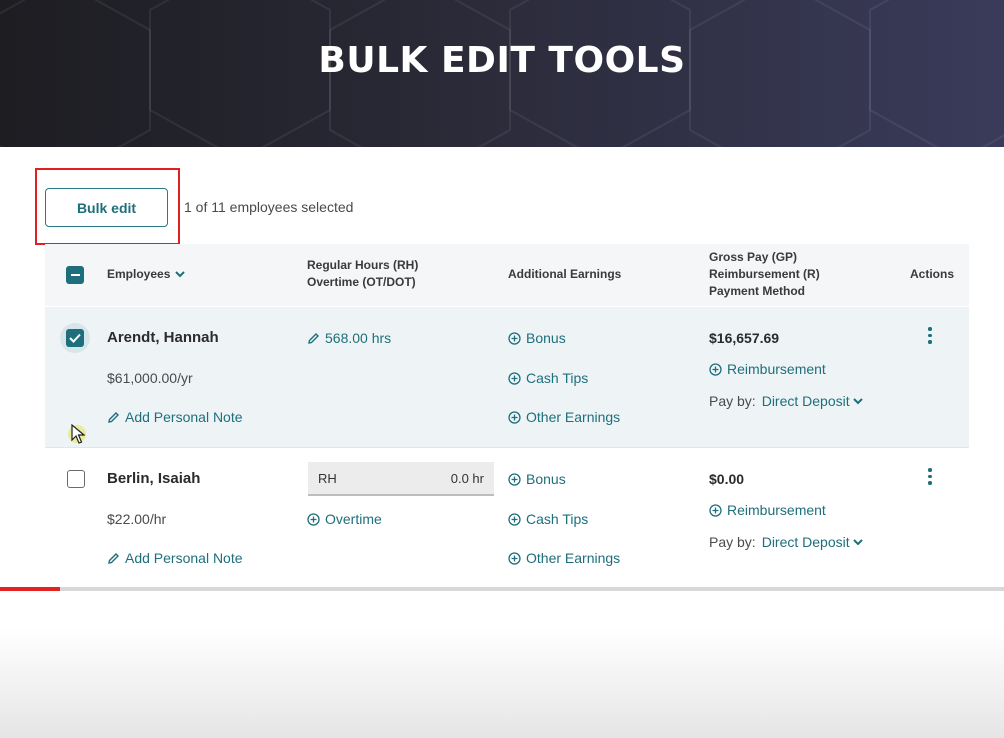 The height and width of the screenshot is (738, 1004). What do you see at coordinates (78, 434) in the screenshot?
I see `cursor-icon` at bounding box center [78, 434].